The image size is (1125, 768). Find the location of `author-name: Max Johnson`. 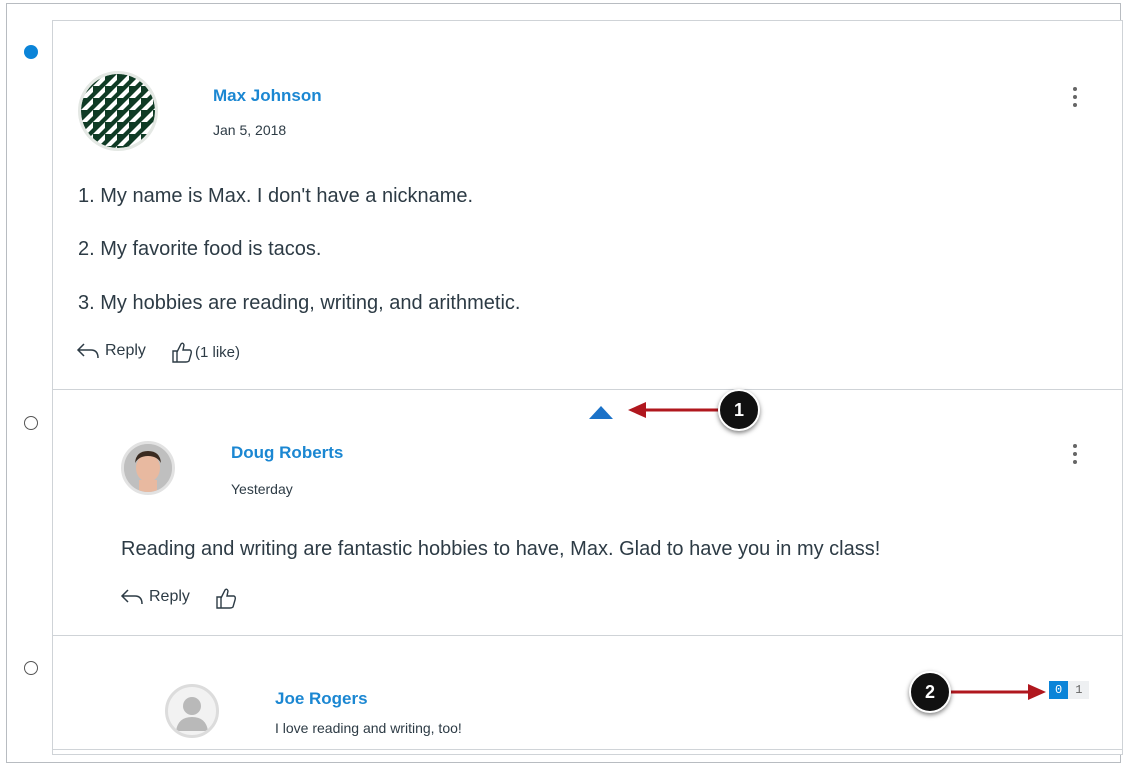

author-name: Max Johnson is located at coordinates (267, 96).